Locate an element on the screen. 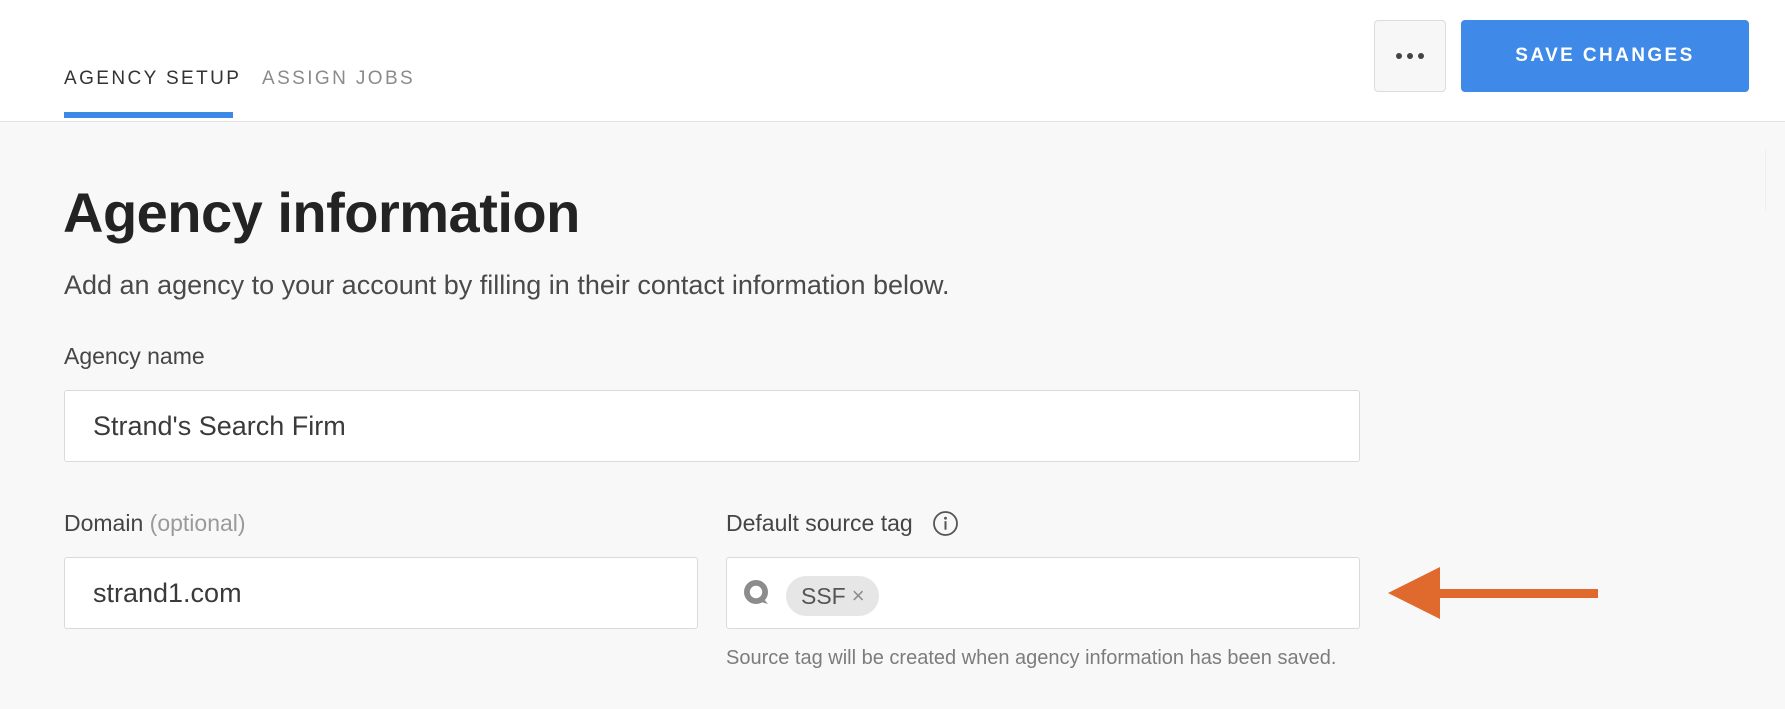  ellipsis-horizontal-icon is located at coordinates (1410, 56).